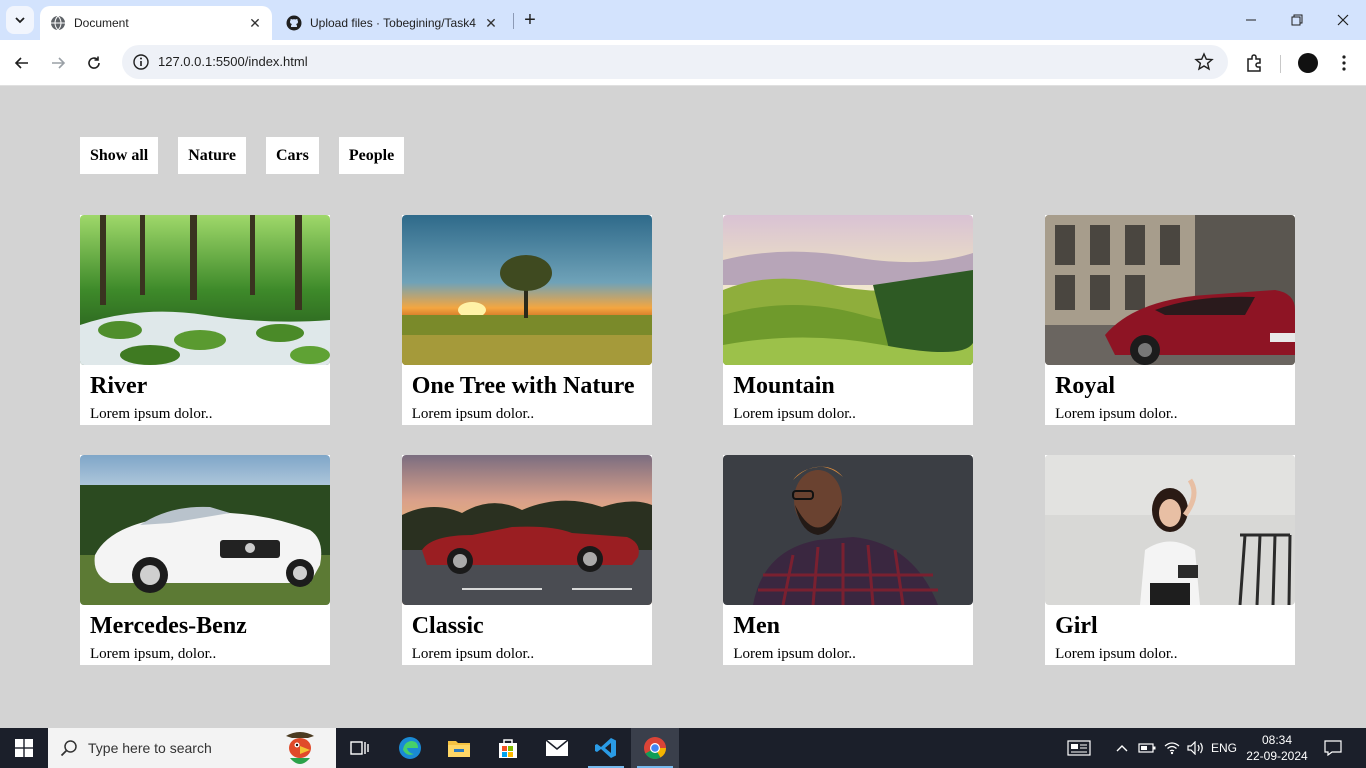  I want to click on task-view-button, so click(360, 748).